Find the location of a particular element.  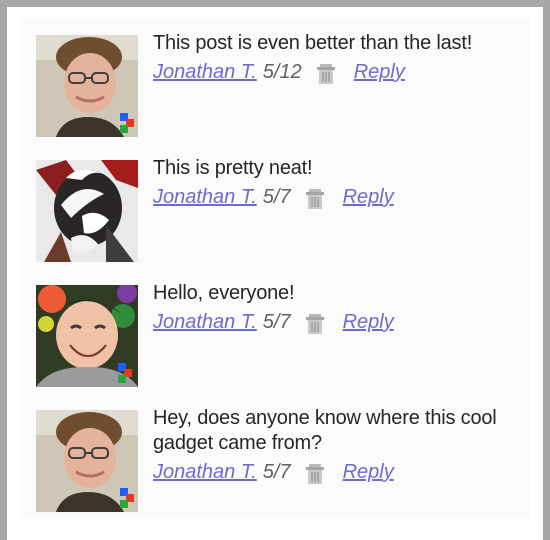

avatar-smiling-icon is located at coordinates (87, 336).